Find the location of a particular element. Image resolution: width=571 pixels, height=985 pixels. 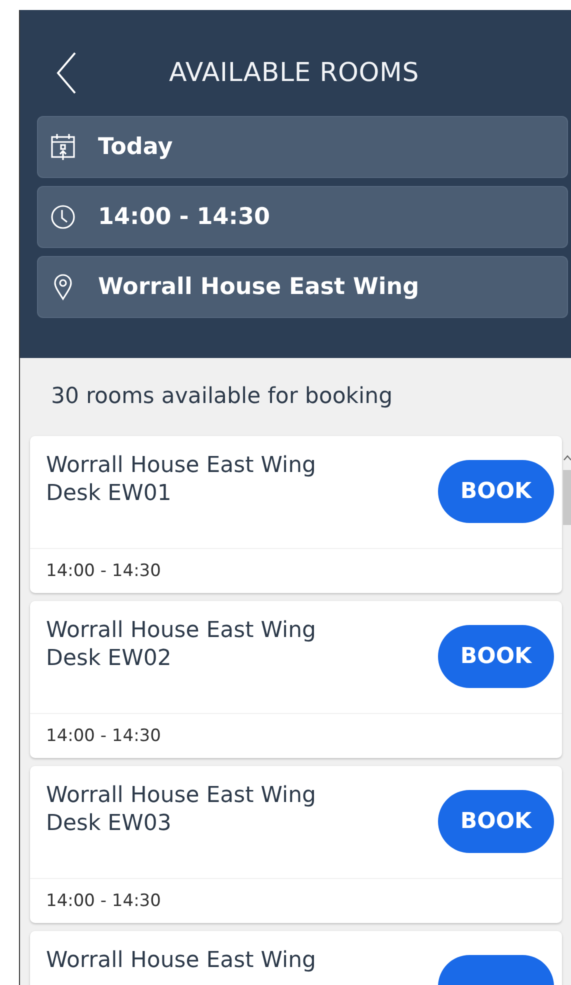

filter-field: Worrall House East Wing is located at coordinates (302, 287).